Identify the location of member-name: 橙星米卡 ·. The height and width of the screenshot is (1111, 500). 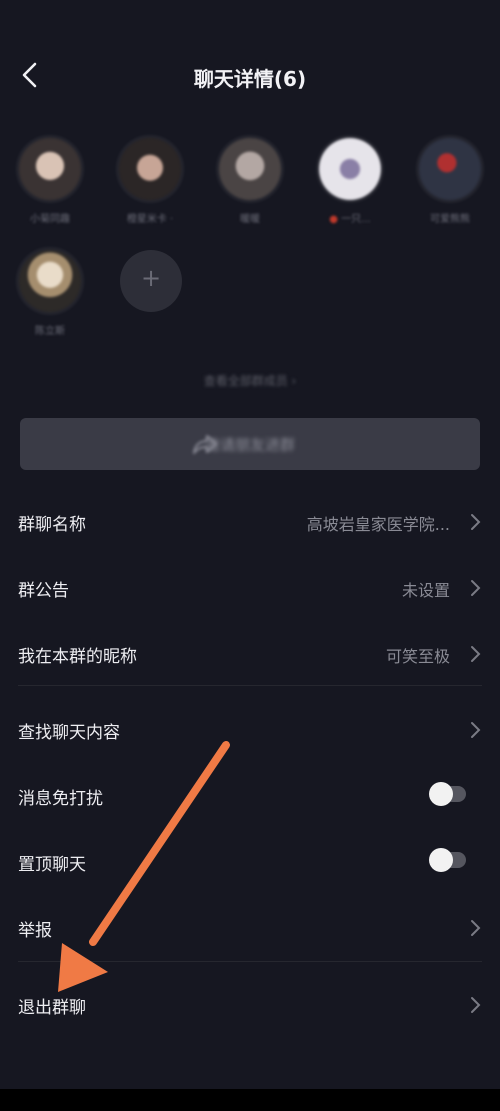
(150, 219).